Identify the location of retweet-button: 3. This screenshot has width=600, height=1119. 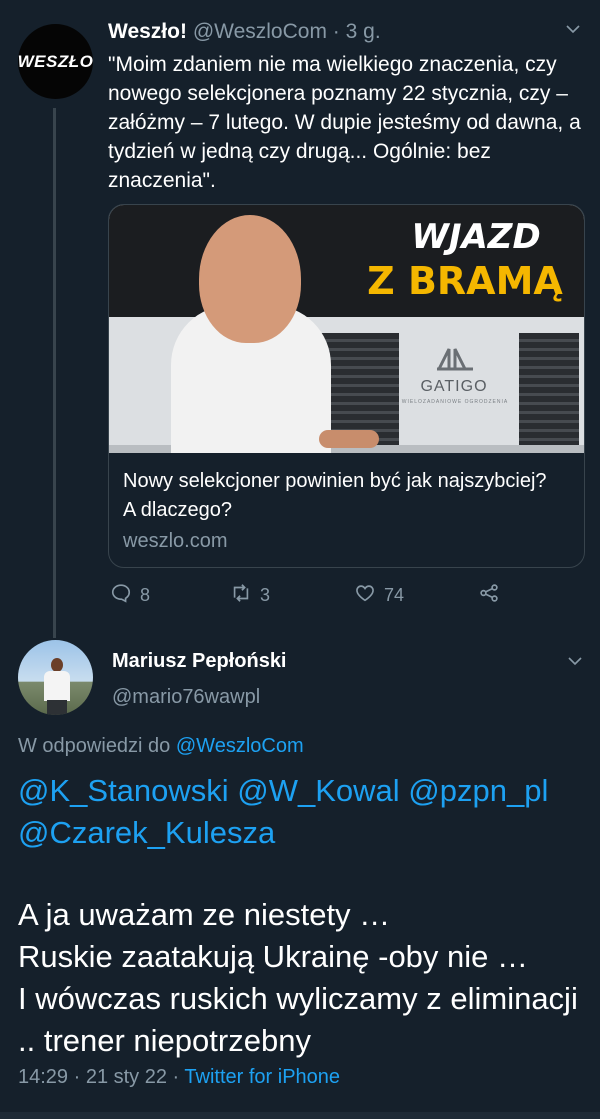
(250, 595).